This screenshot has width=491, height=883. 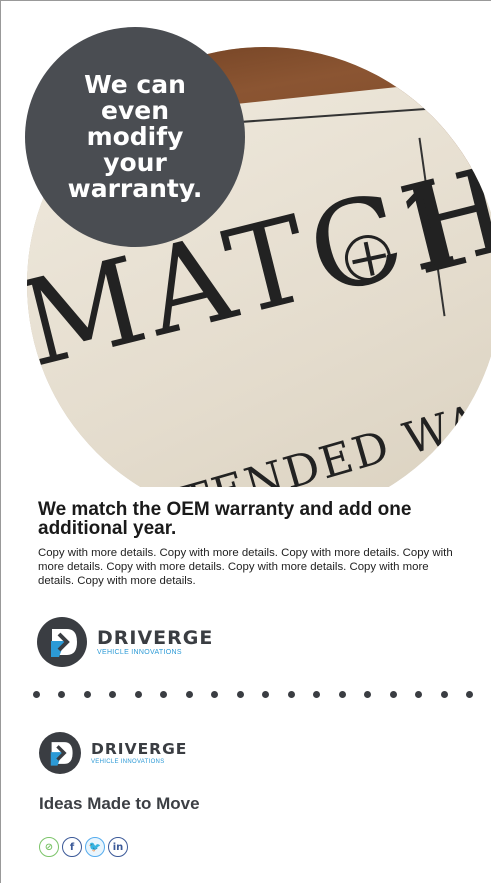 I want to click on linkedin-icon: in, so click(x=118, y=847).